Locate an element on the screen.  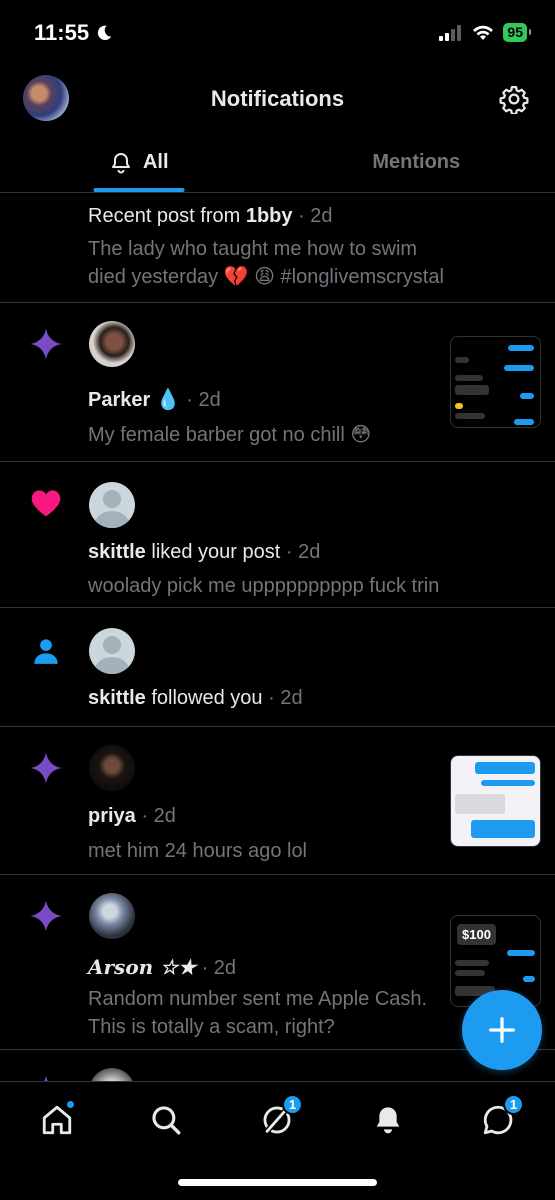
tab-mentions: Mentions is located at coordinates (416, 162).